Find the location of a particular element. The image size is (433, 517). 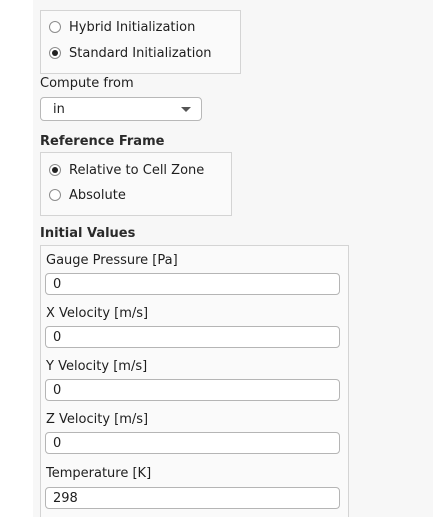

radio-hybrid-initialization: Hybrid Initialization is located at coordinates (122, 27).